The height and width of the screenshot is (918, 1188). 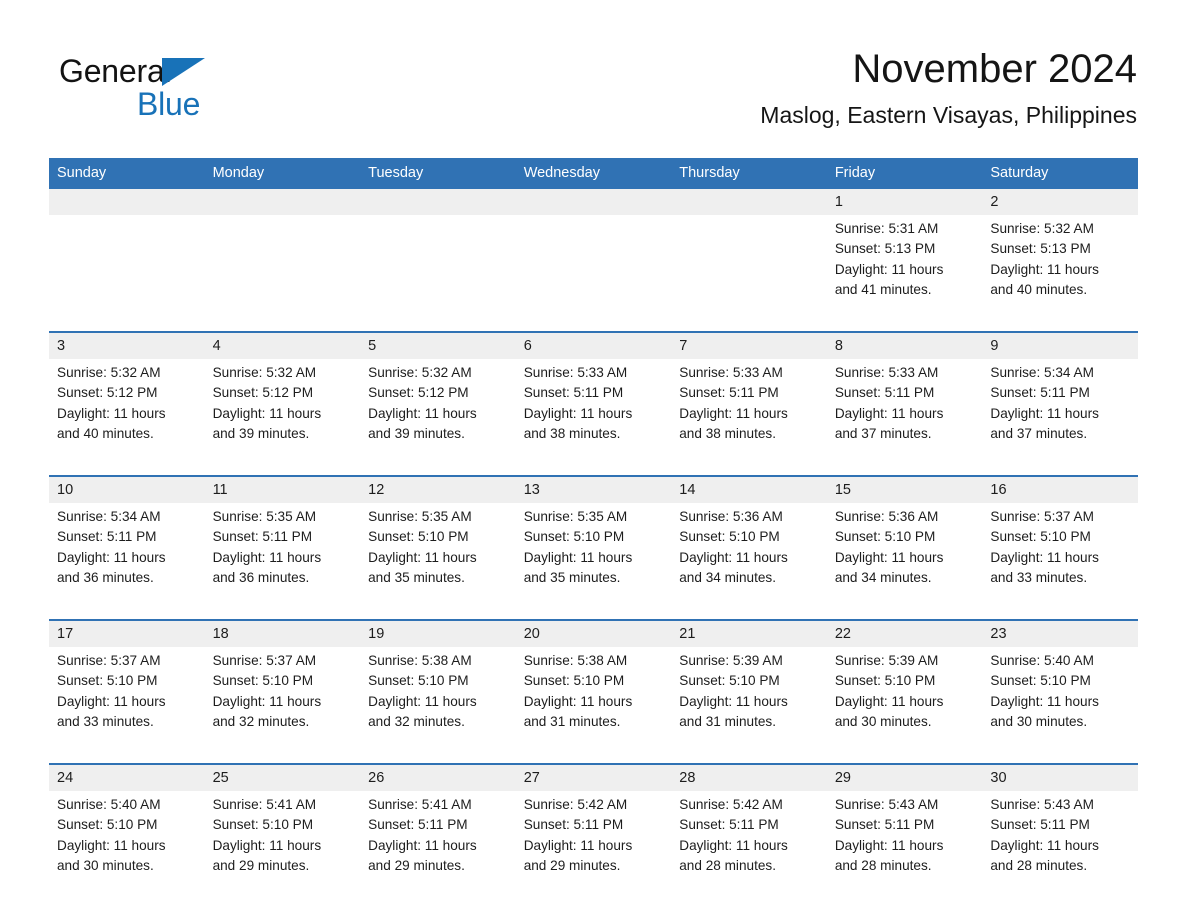 I want to click on day-number: 22, so click(x=904, y=633).